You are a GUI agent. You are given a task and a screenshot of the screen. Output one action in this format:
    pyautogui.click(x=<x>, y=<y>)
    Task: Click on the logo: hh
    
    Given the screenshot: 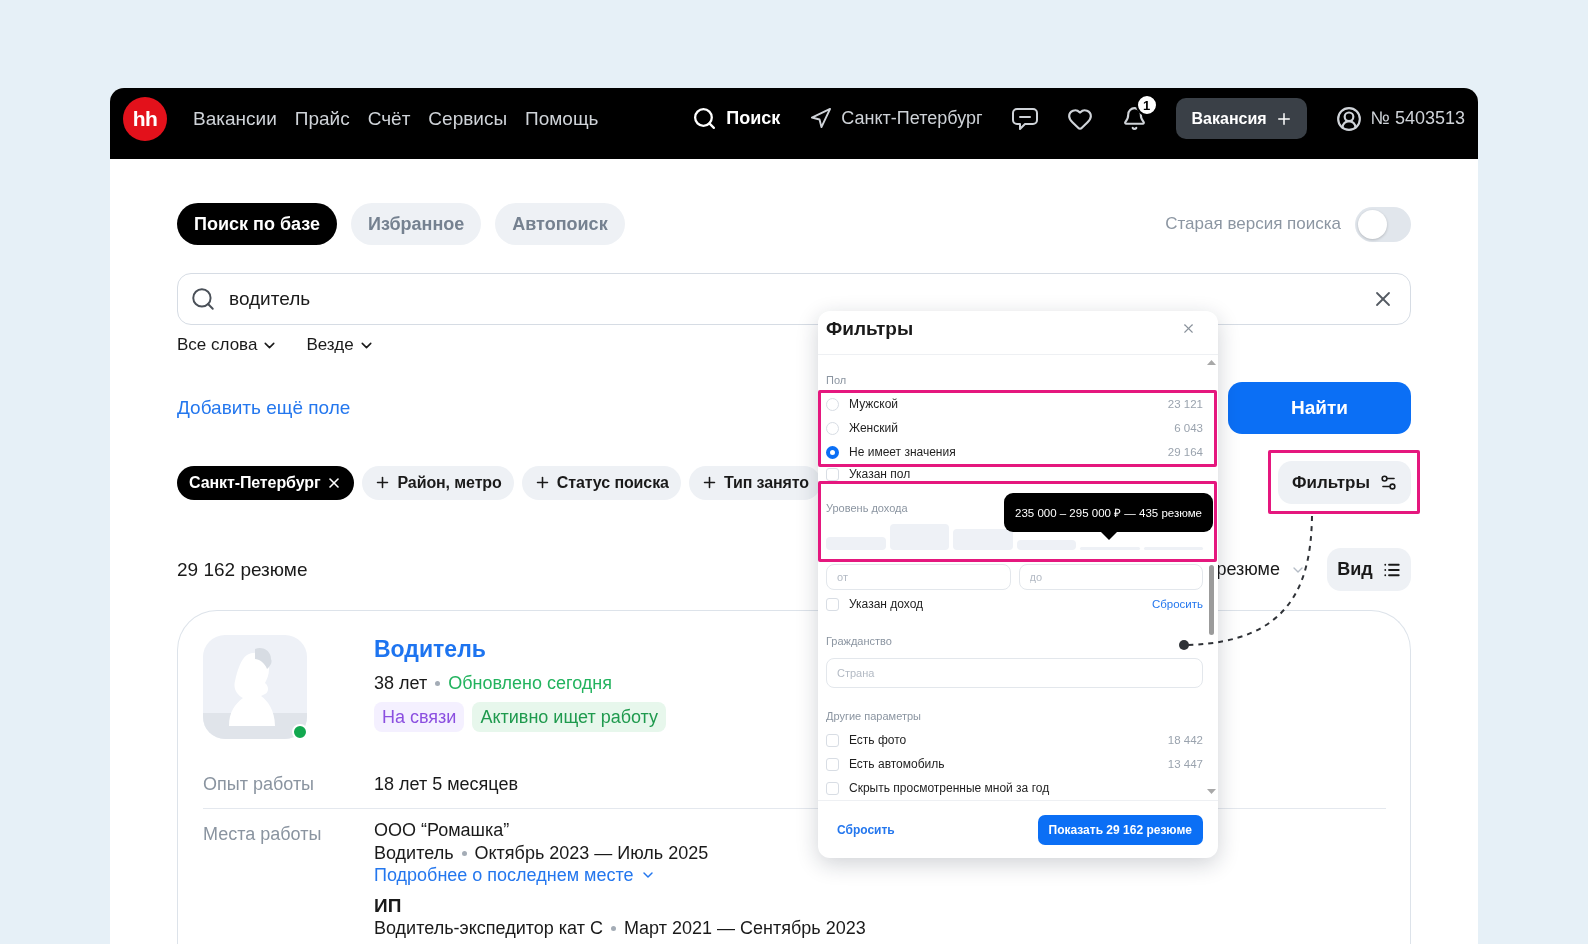 What is the action you would take?
    pyautogui.click(x=145, y=118)
    